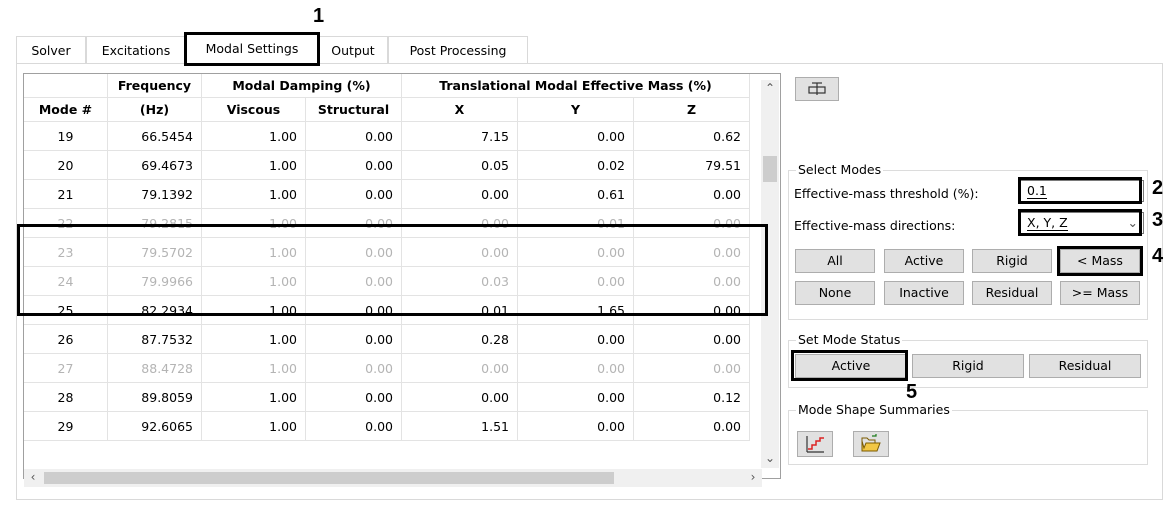 Image resolution: width=1171 pixels, height=514 pixels. I want to click on mode-cell: 20, so click(66, 165).